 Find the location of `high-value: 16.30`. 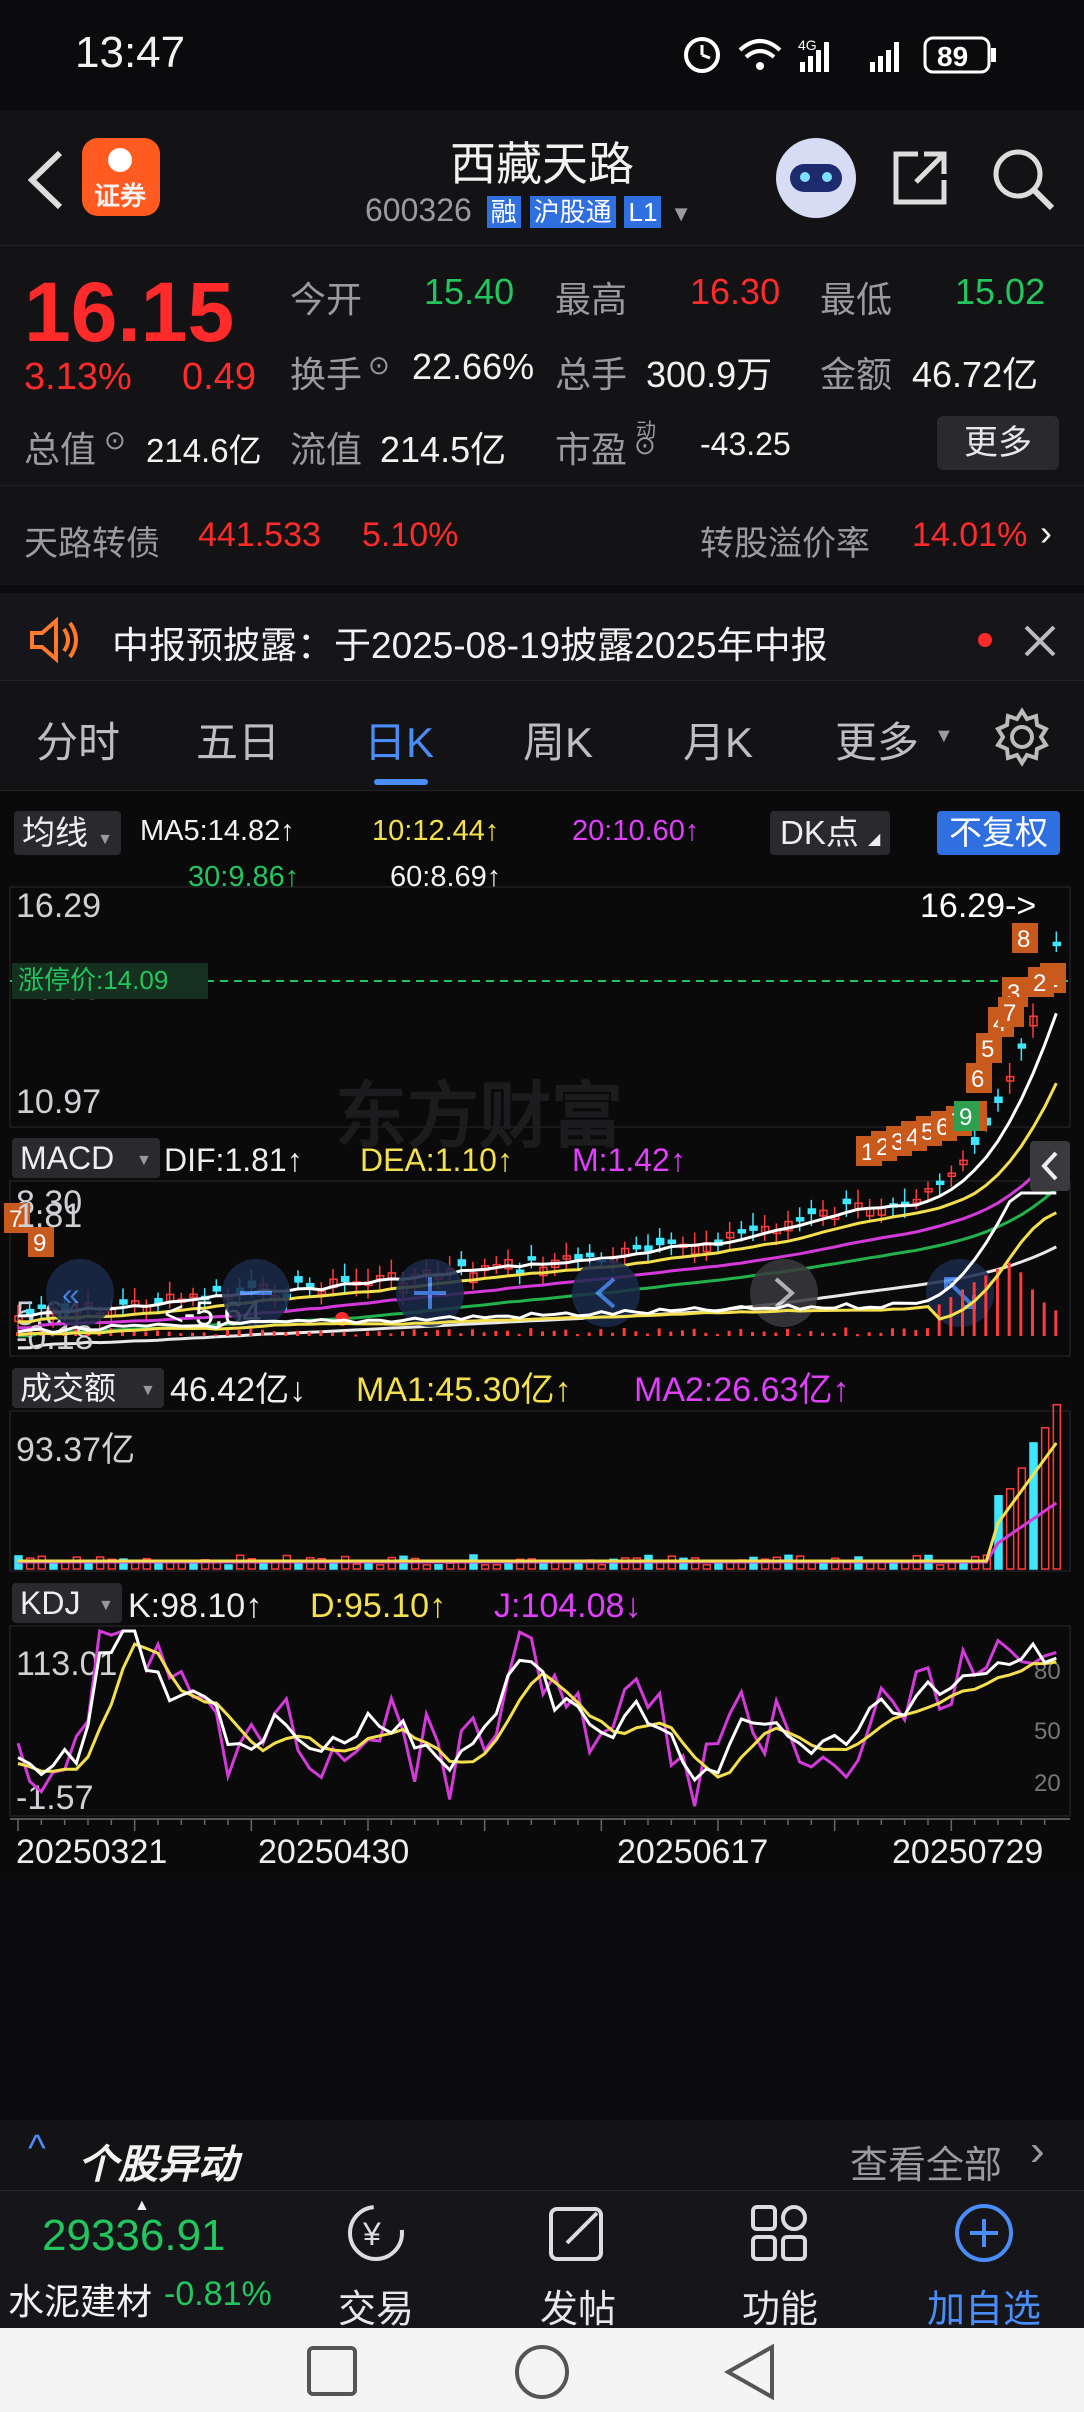

high-value: 16.30 is located at coordinates (735, 291).